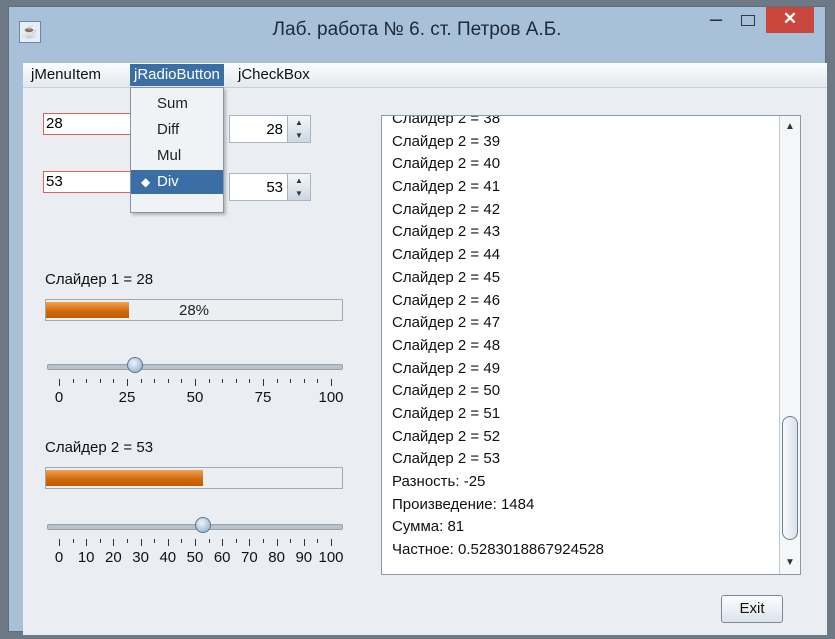 Image resolution: width=835 pixels, height=639 pixels. What do you see at coordinates (446, 368) in the screenshot?
I see `list-item: Слайдер 2 = 49` at bounding box center [446, 368].